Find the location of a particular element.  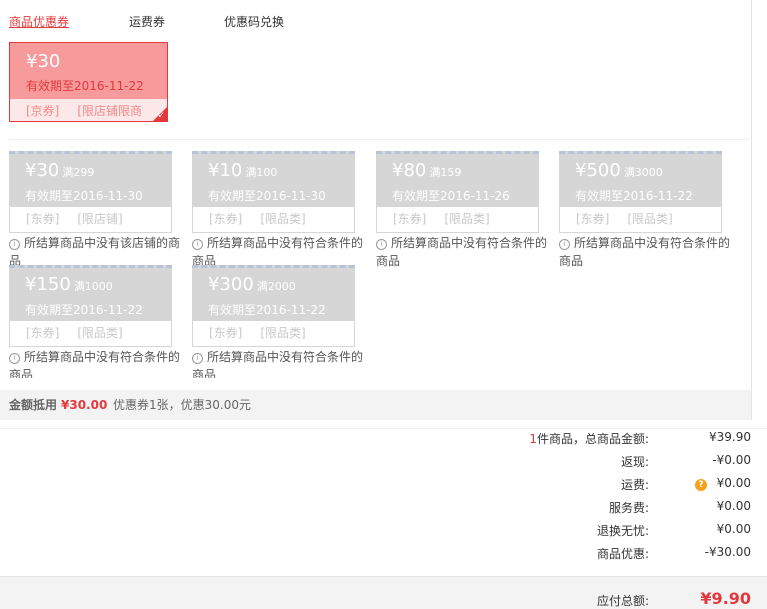

fee-label: 退换无忧: is located at coordinates (622, 531).